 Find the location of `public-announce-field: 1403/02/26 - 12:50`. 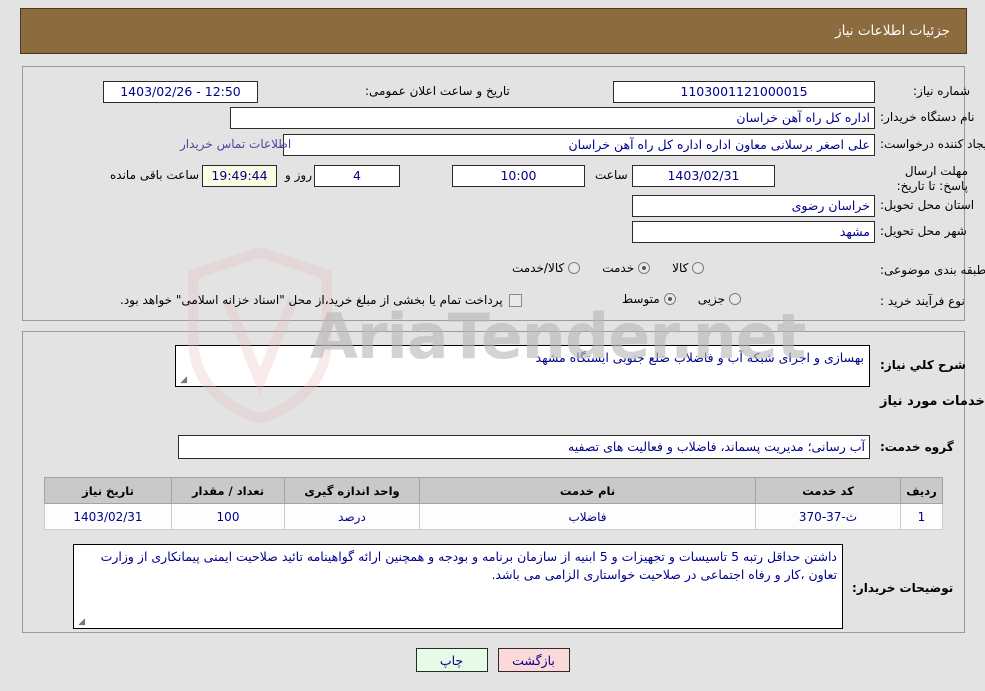

public-announce-field: 1403/02/26 - 12:50 is located at coordinates (180, 92).